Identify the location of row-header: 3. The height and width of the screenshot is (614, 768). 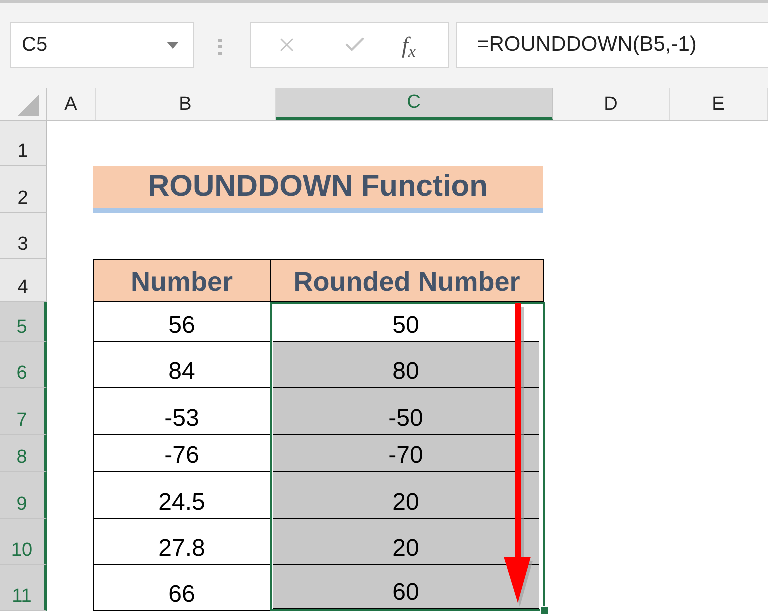
(23, 236).